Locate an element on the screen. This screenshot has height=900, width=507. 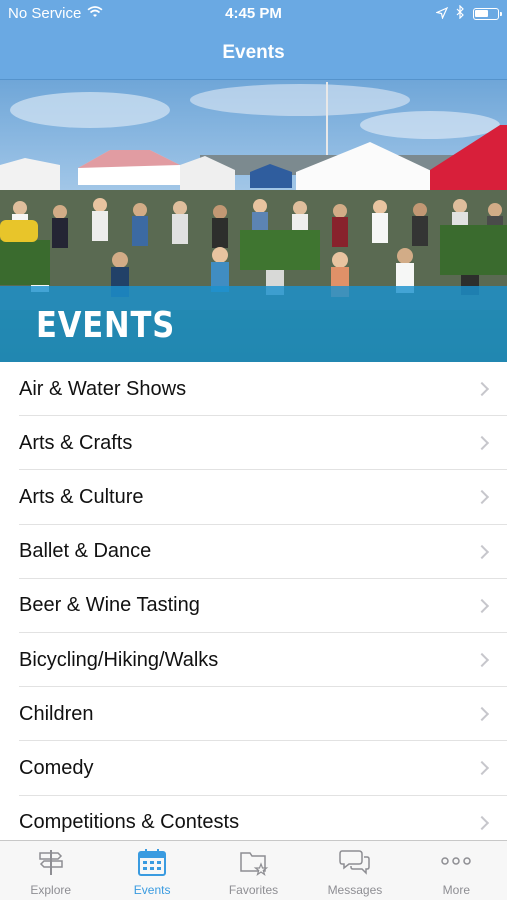
location-arrow-icon is located at coordinates (442, 14).